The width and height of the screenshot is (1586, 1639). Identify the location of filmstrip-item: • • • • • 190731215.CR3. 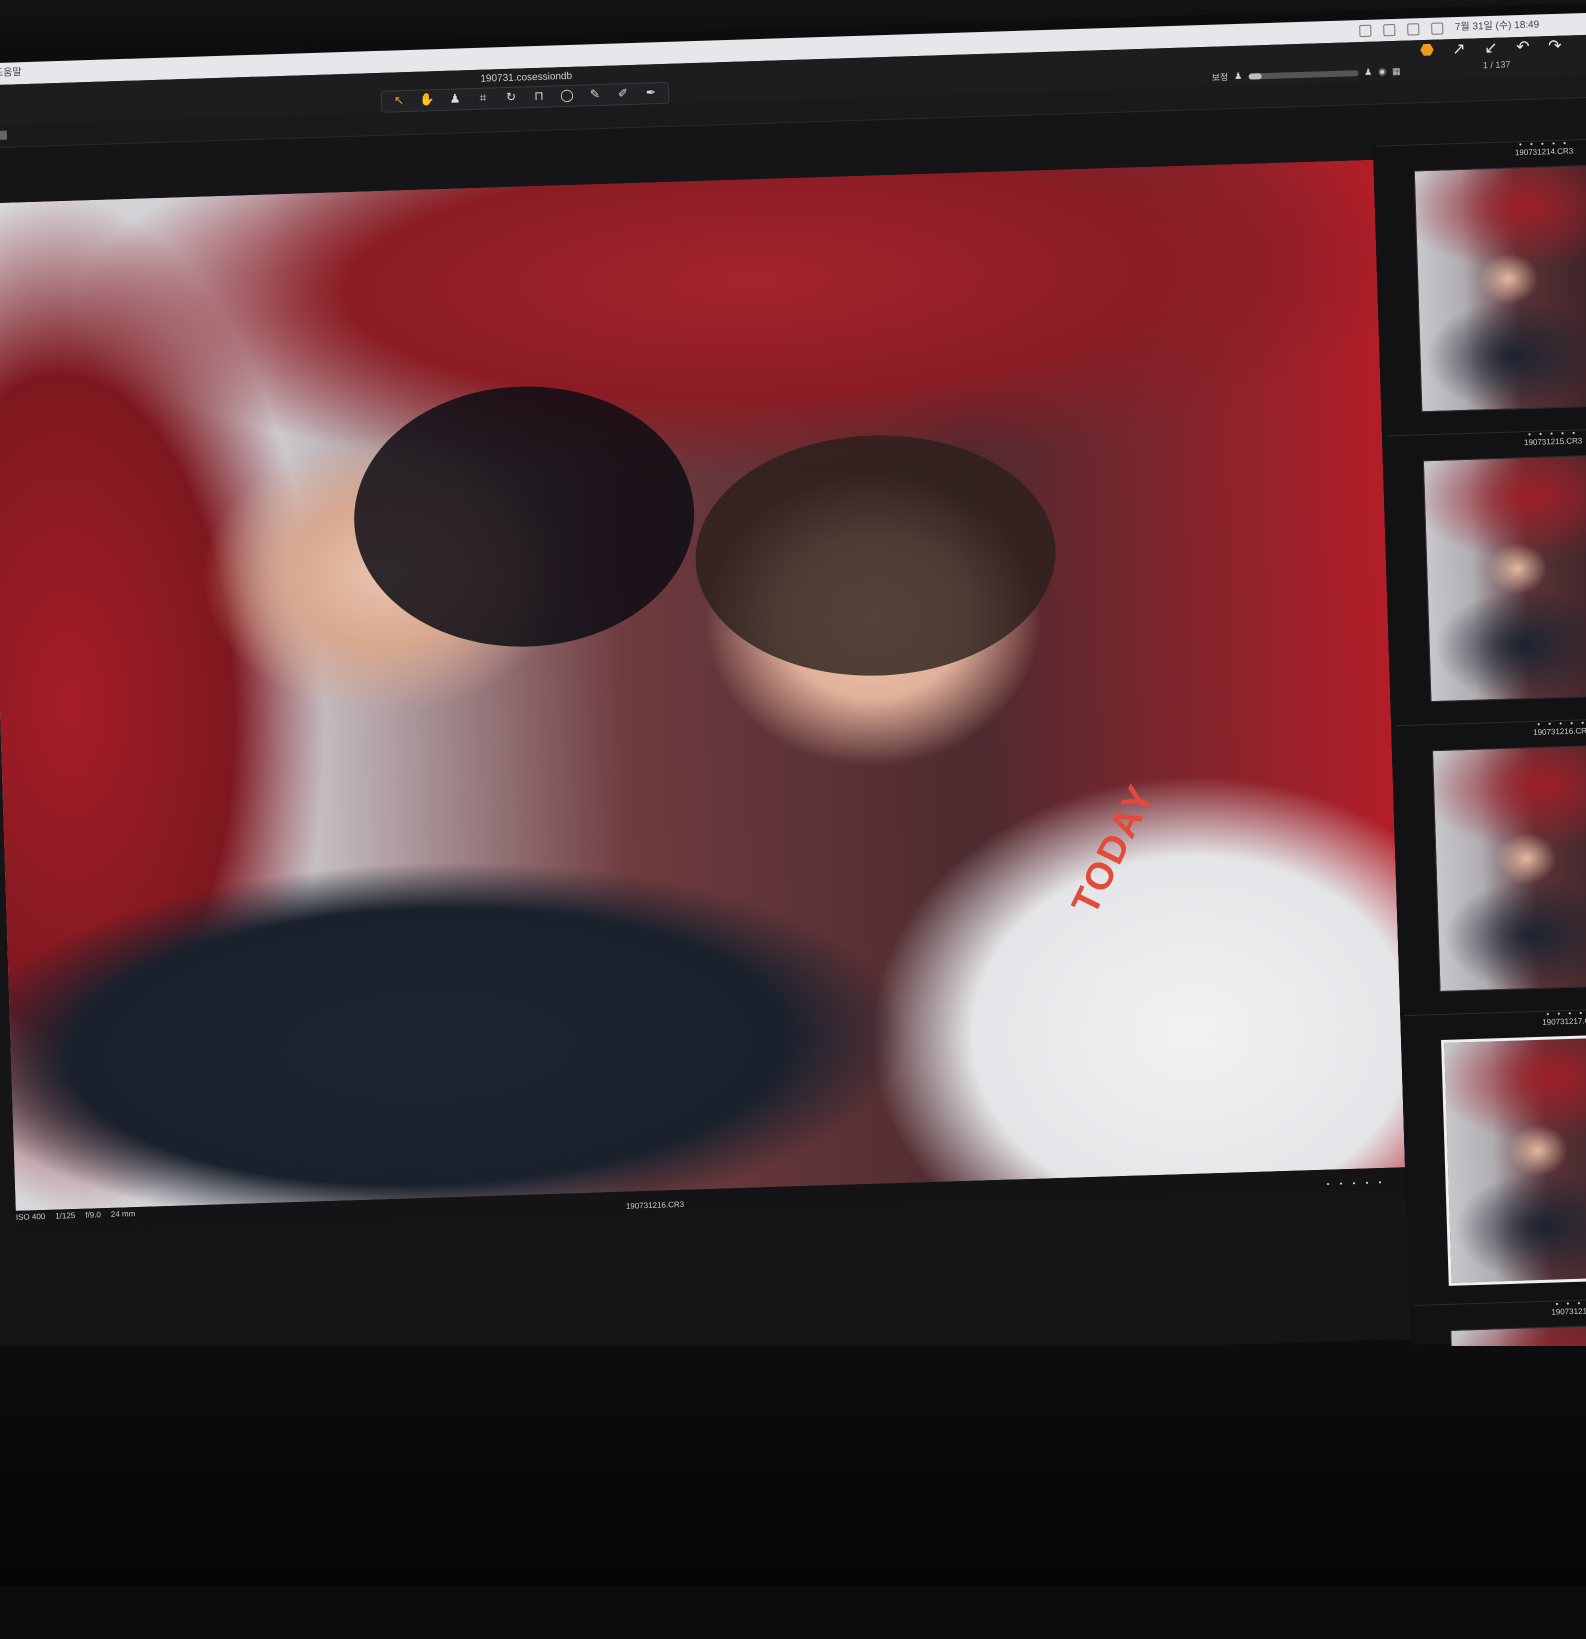
(1484, 576).